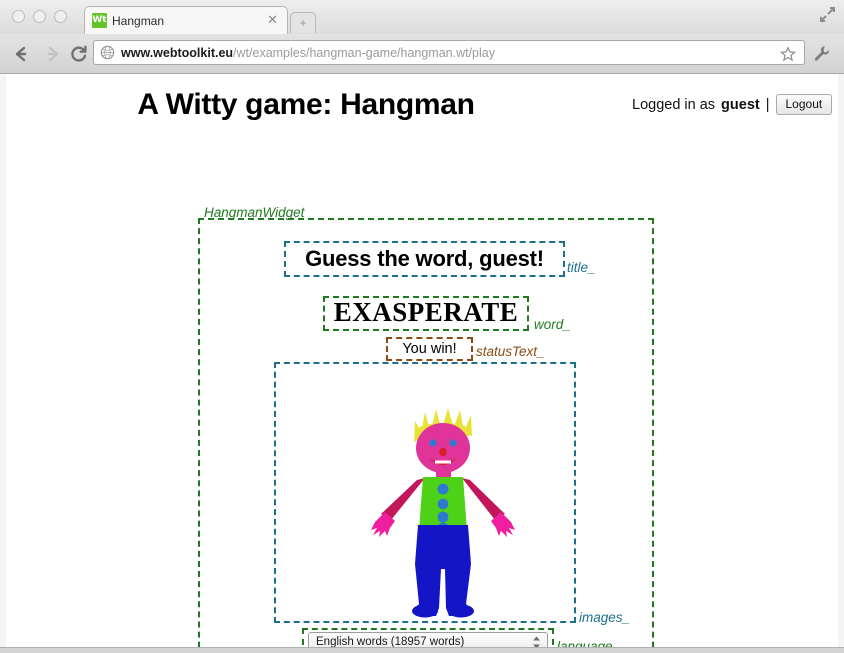 This screenshot has width=844, height=653. I want to click on annotation-label-title: title_, so click(581, 267).